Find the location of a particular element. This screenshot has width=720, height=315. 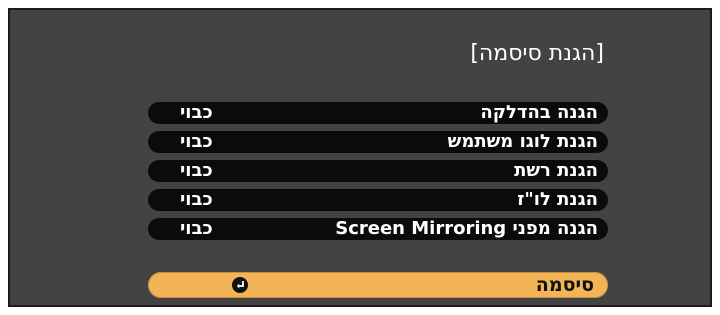

password-row: סיסמה is located at coordinates (378, 285).